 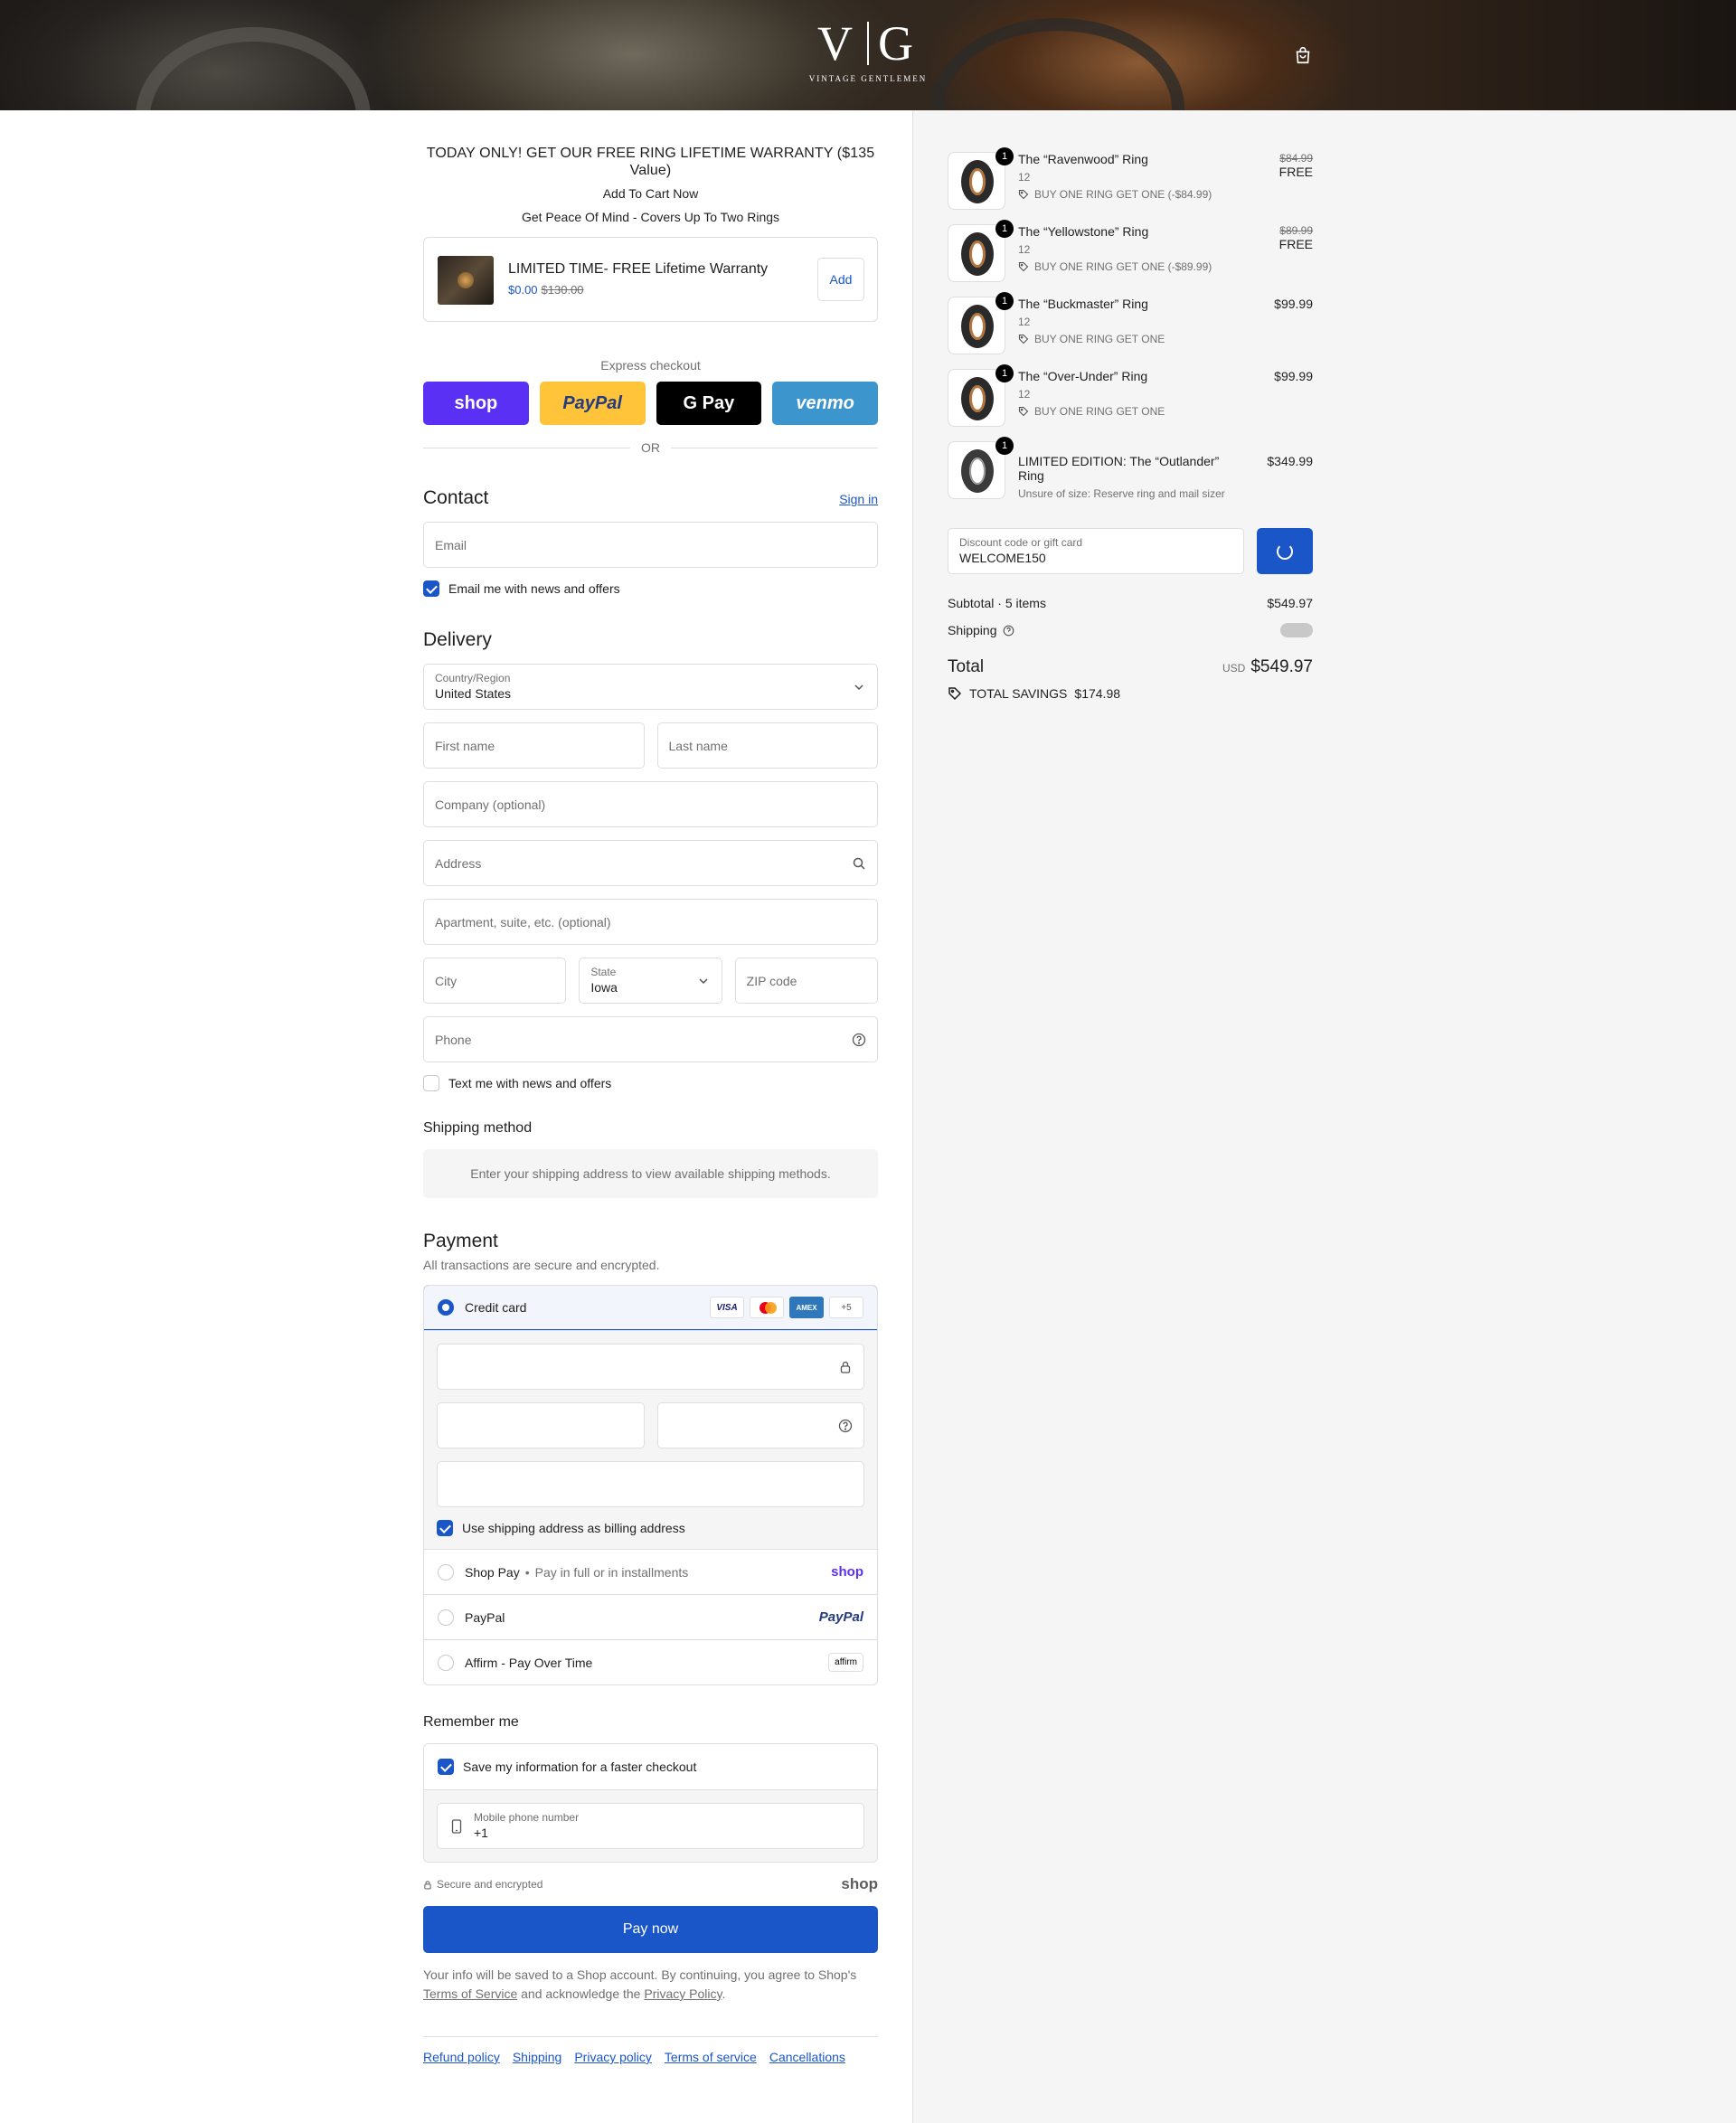 I want to click on credit-card-option: Credit card VISA AMEX +5, so click(x=650, y=1308).